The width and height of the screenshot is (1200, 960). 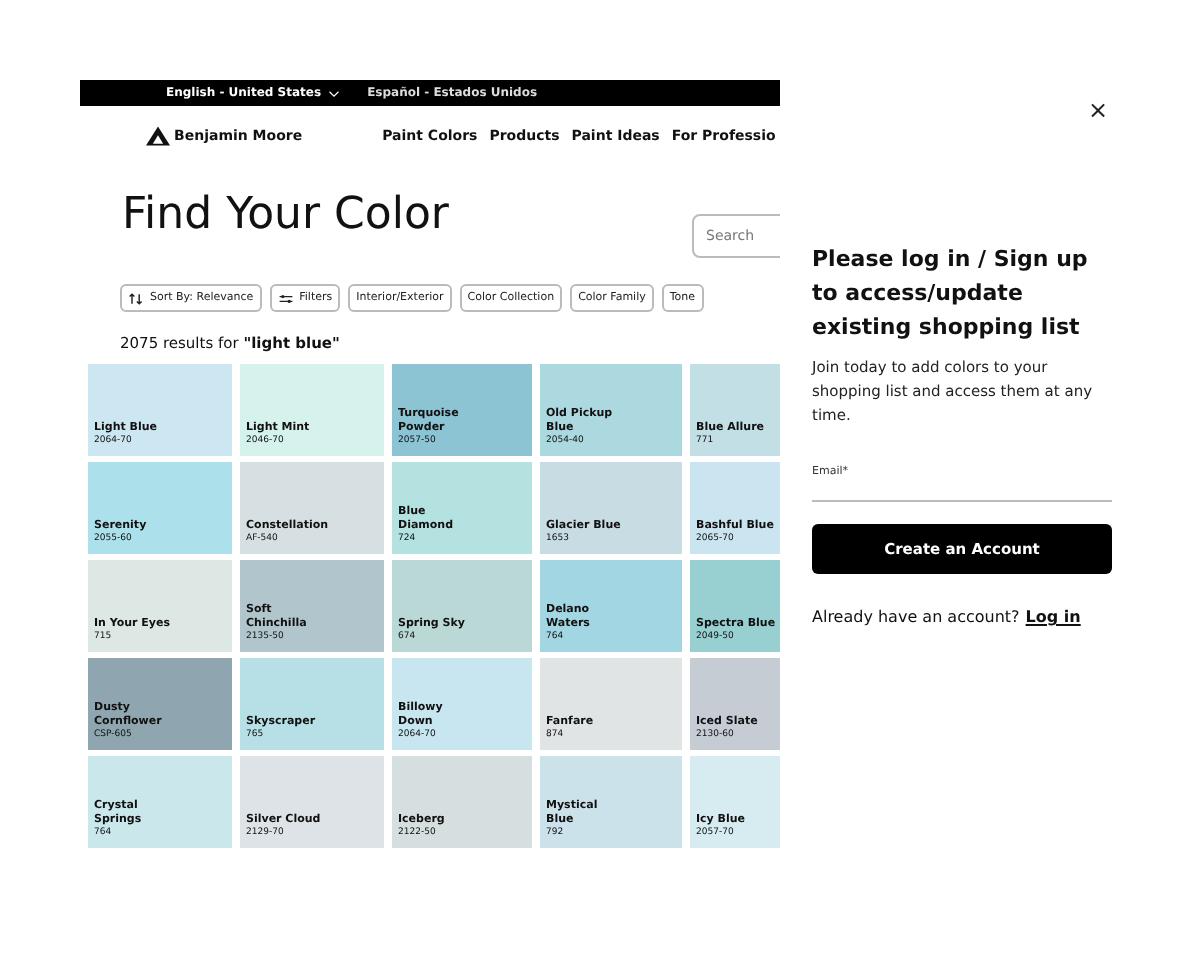 What do you see at coordinates (333, 93) in the screenshot?
I see `chevron-icon` at bounding box center [333, 93].